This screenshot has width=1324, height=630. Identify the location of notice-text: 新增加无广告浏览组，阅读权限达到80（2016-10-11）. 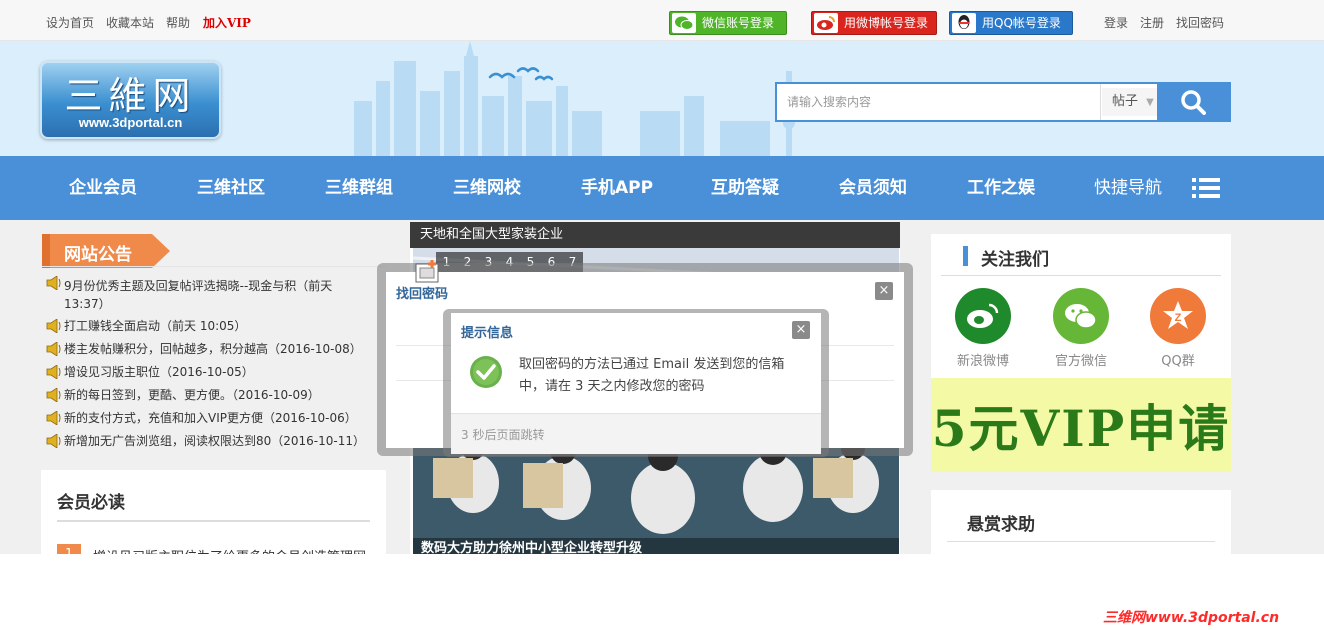
(215, 441).